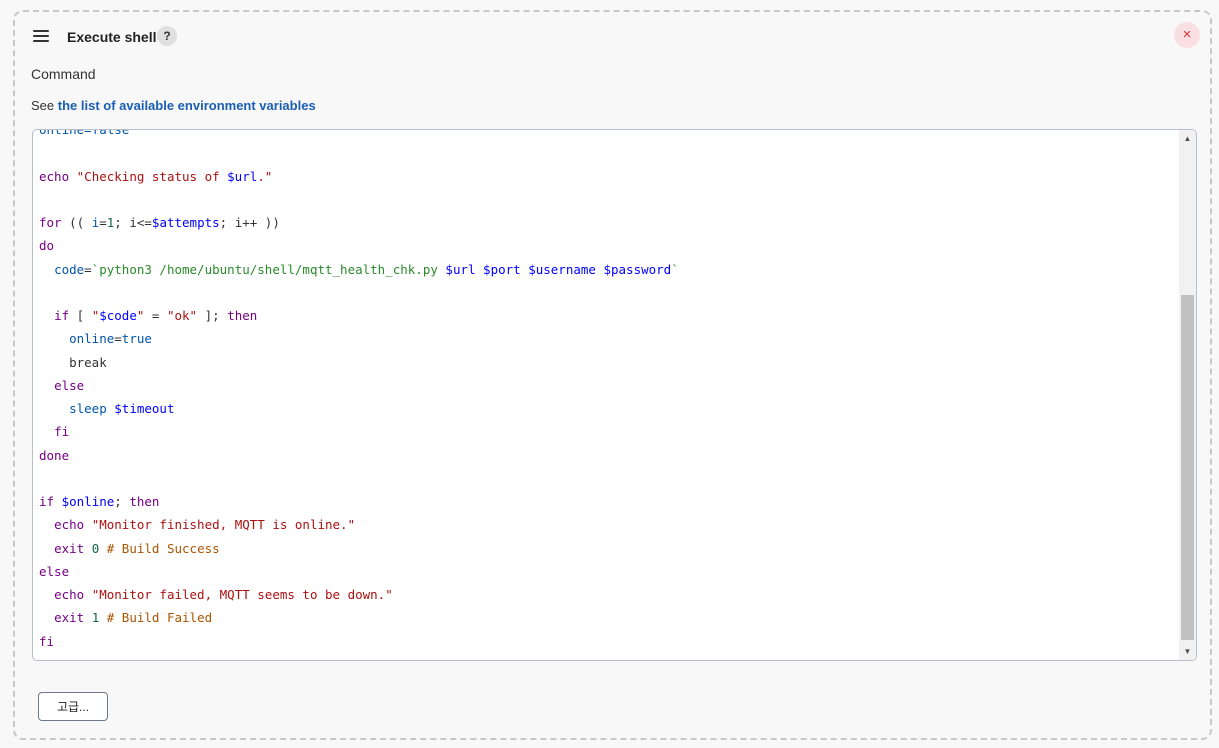 Image resolution: width=1219 pixels, height=748 pixels. Describe the element at coordinates (1187, 651) in the screenshot. I see `scroll-down-arrow-icon: ▼` at that location.